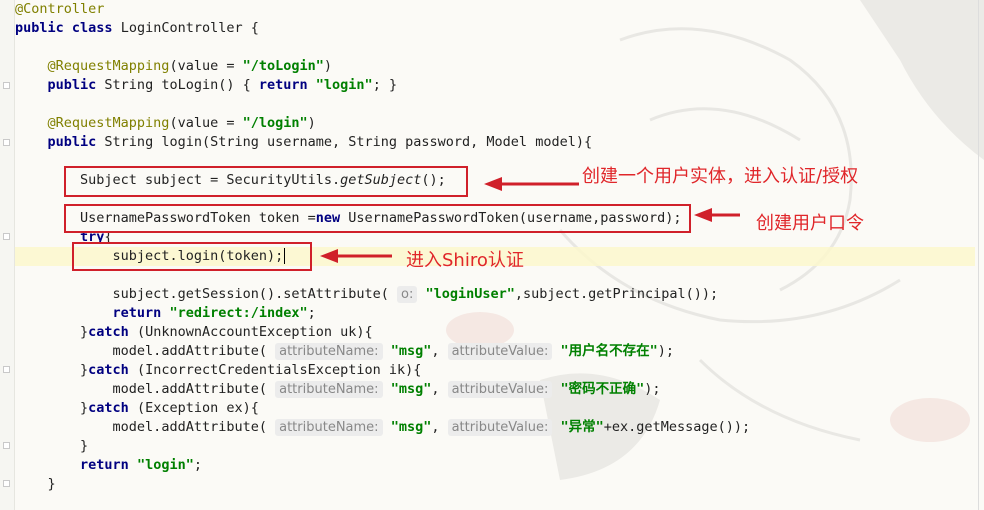 The height and width of the screenshot is (510, 984). Describe the element at coordinates (165, 313) in the screenshot. I see `code-line: return "redirect:/index";` at that location.